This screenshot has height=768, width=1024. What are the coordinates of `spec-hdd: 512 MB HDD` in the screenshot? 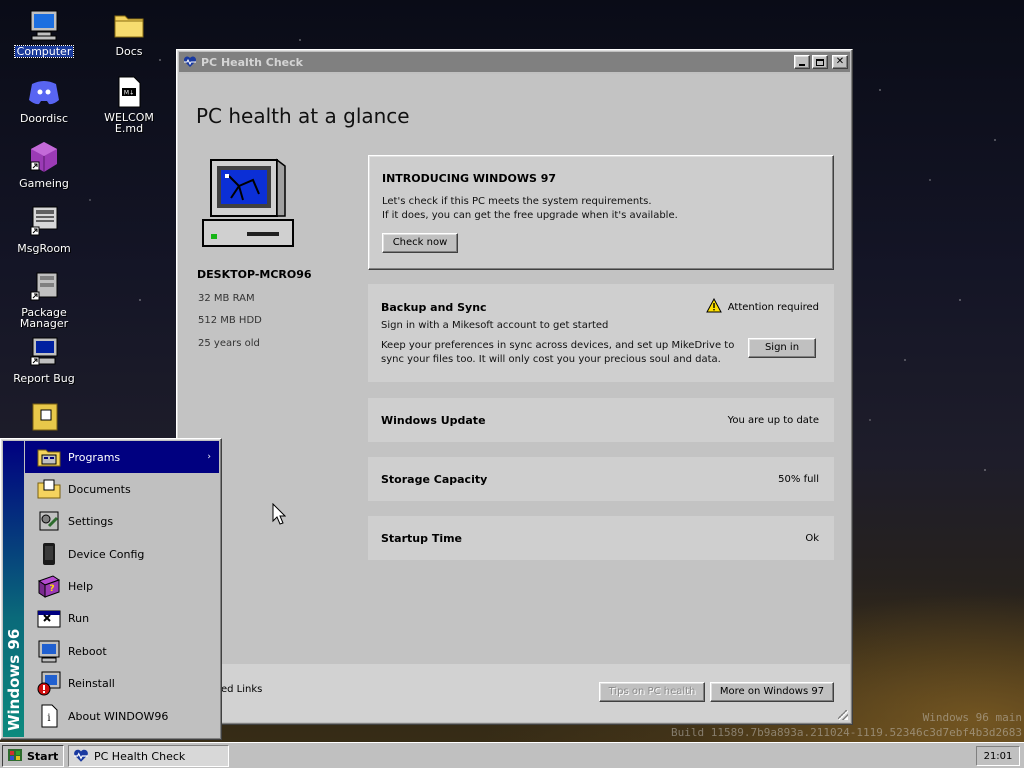 It's located at (230, 320).